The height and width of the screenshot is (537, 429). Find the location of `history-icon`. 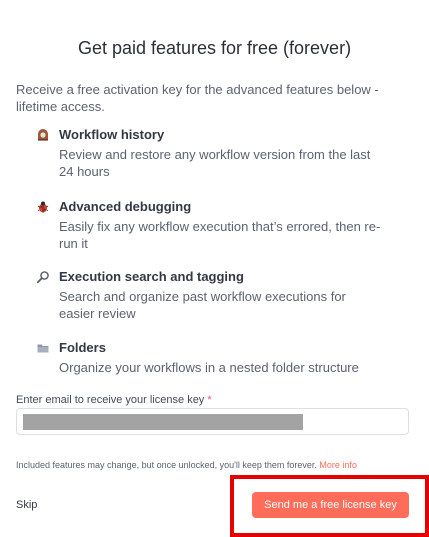

history-icon is located at coordinates (43, 135).